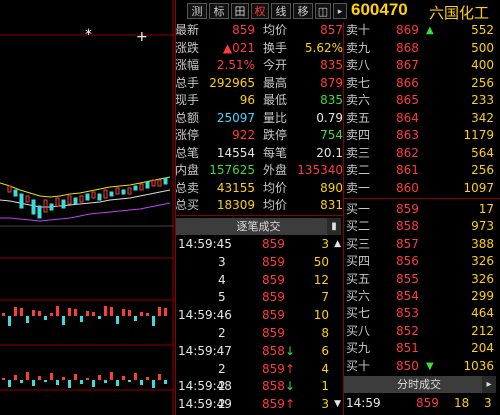 Image resolution: width=500 pixels, height=415 pixels. I want to click on sell-level-label: 卖七, so click(358, 82).